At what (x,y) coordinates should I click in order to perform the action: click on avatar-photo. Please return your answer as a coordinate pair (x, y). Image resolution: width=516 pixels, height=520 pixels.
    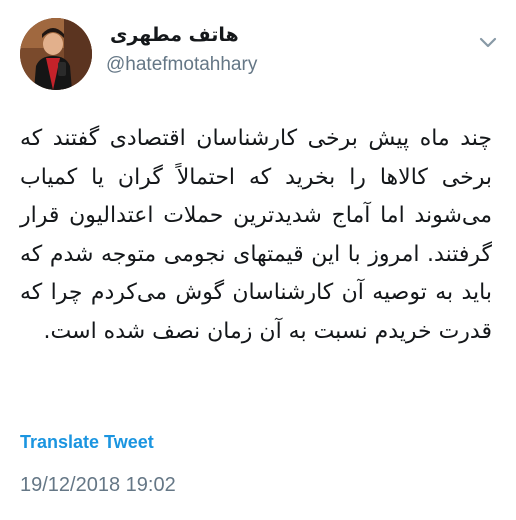
    Looking at the image, I should click on (56, 54).